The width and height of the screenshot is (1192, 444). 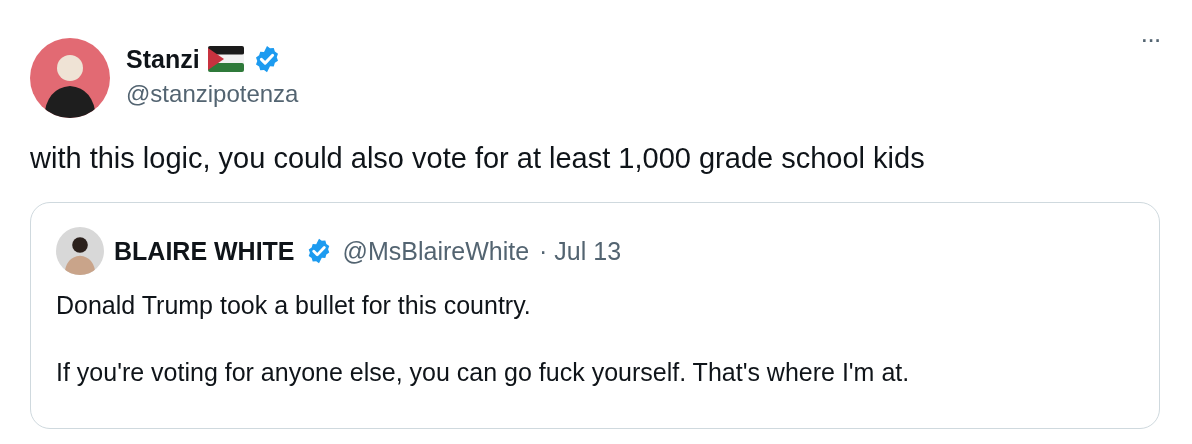 What do you see at coordinates (483, 372) in the screenshot?
I see `quote-text: If you're voting for anyone else, you can go fuck yourself. That's where I'm at.` at bounding box center [483, 372].